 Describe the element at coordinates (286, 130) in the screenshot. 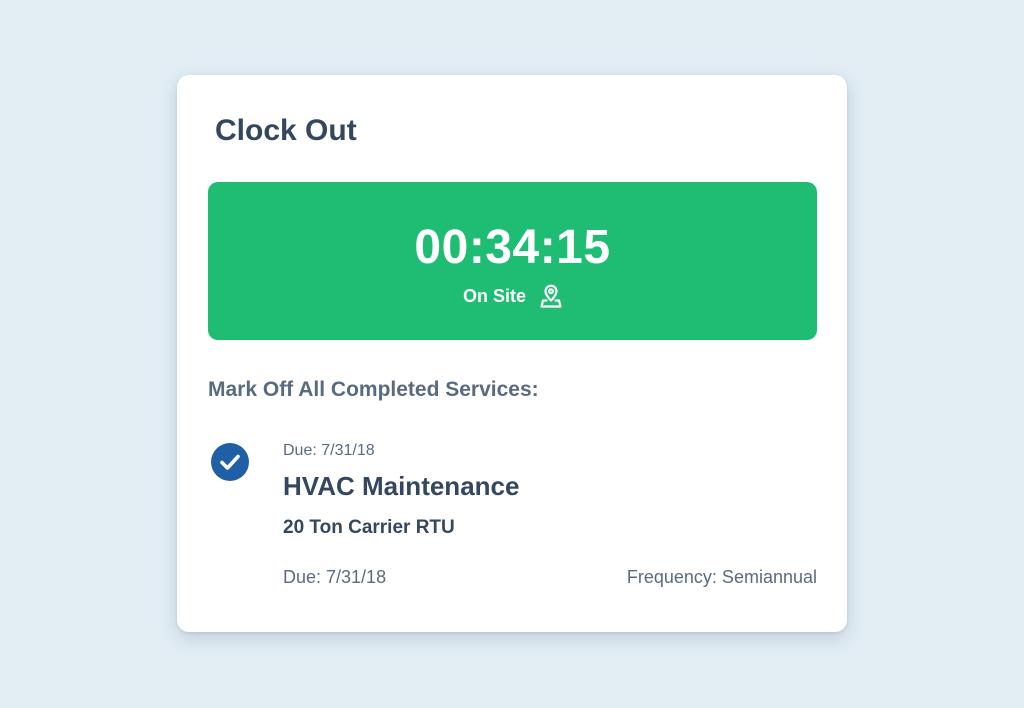

I see `card-title: Clock Out` at that location.